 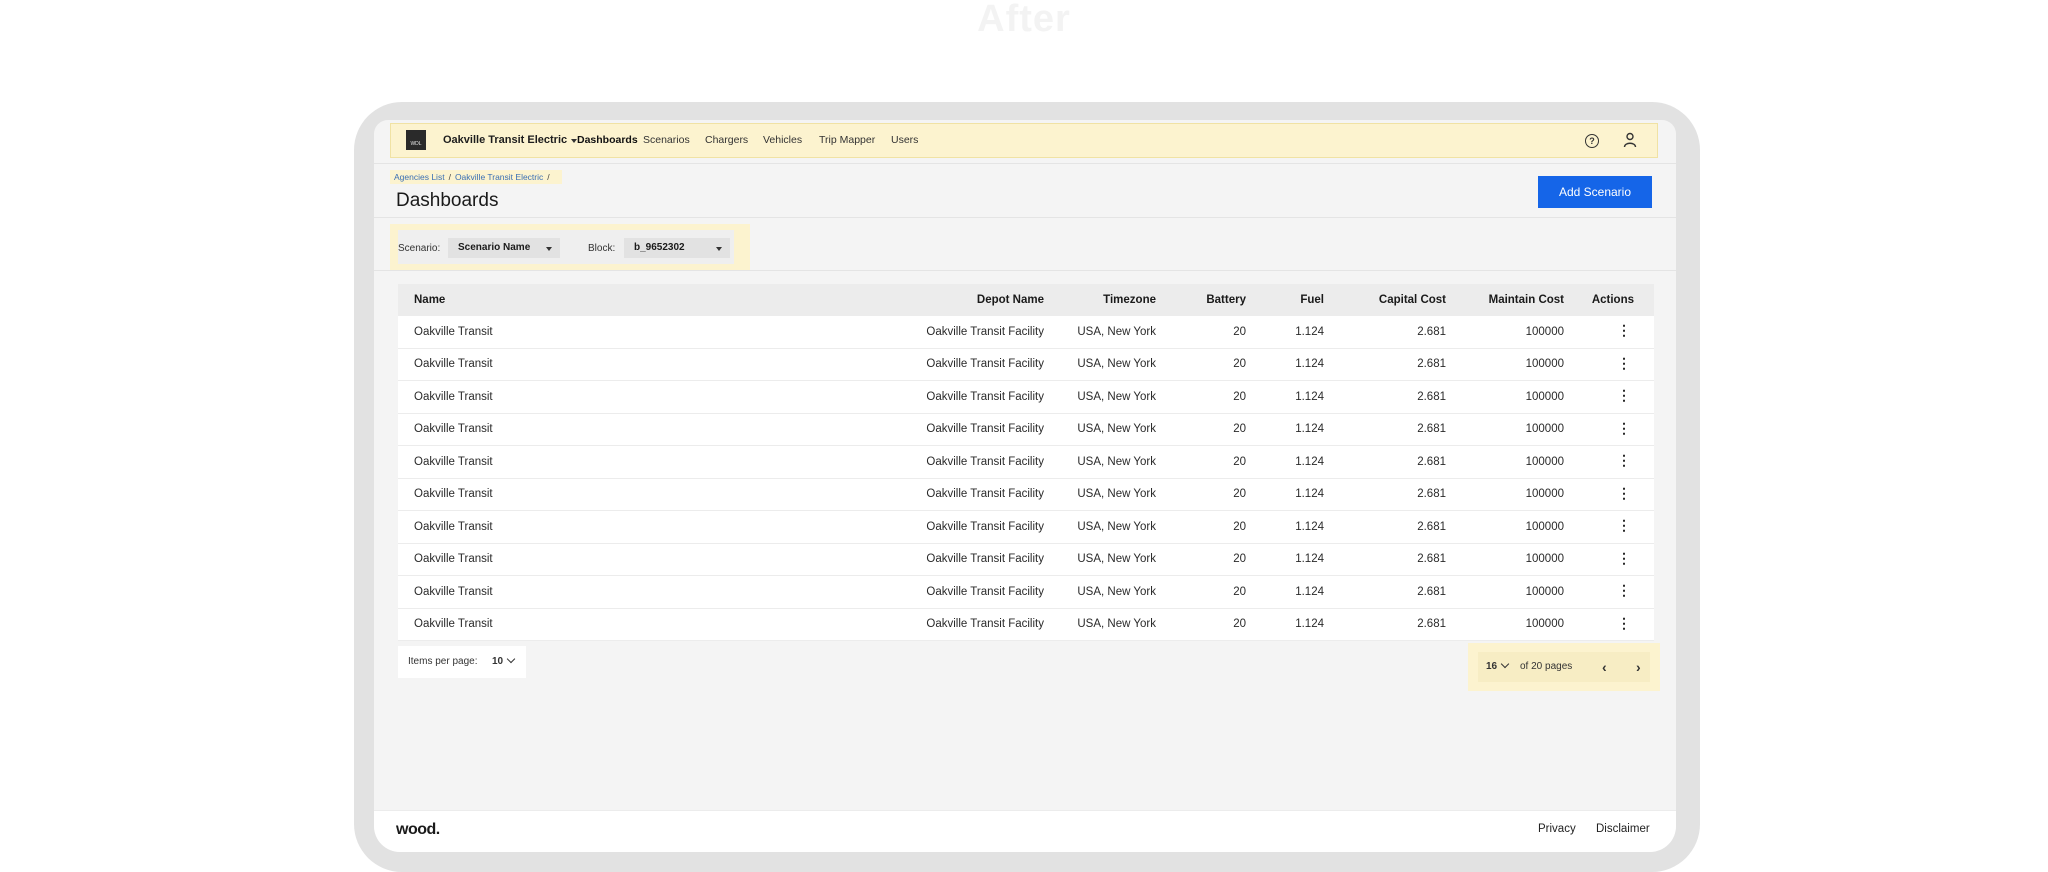 What do you see at coordinates (677, 248) in the screenshot?
I see `block-select: b_9652302` at bounding box center [677, 248].